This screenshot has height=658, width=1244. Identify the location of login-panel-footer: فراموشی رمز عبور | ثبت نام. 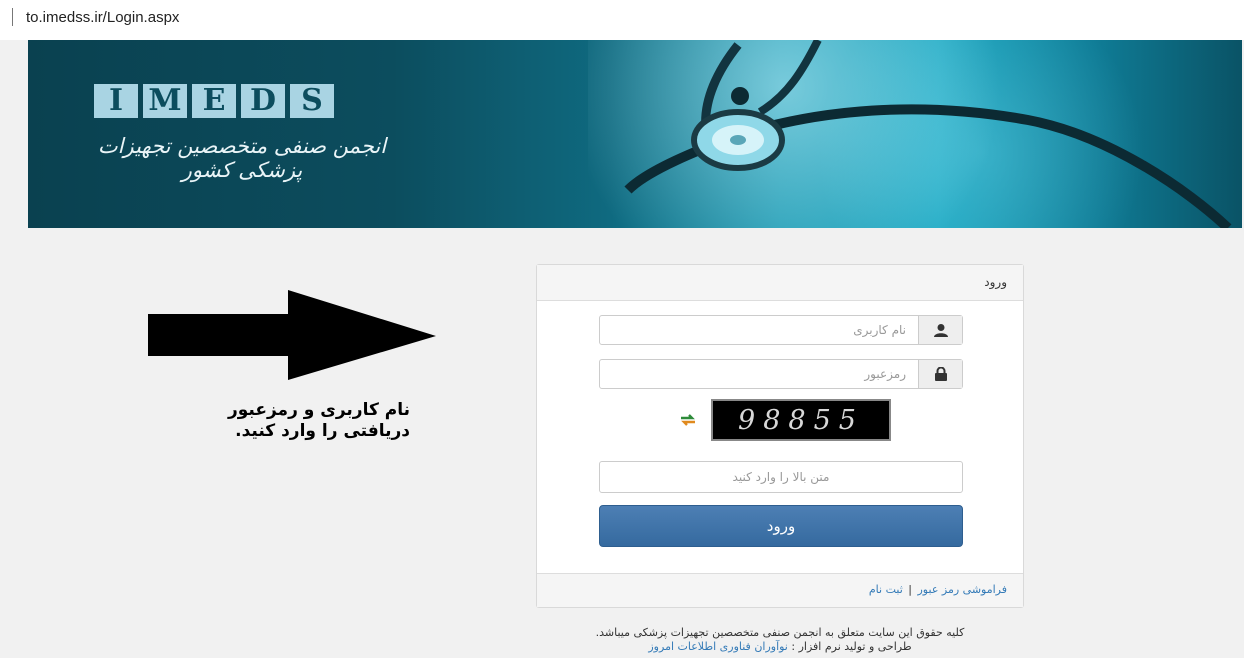
(780, 590).